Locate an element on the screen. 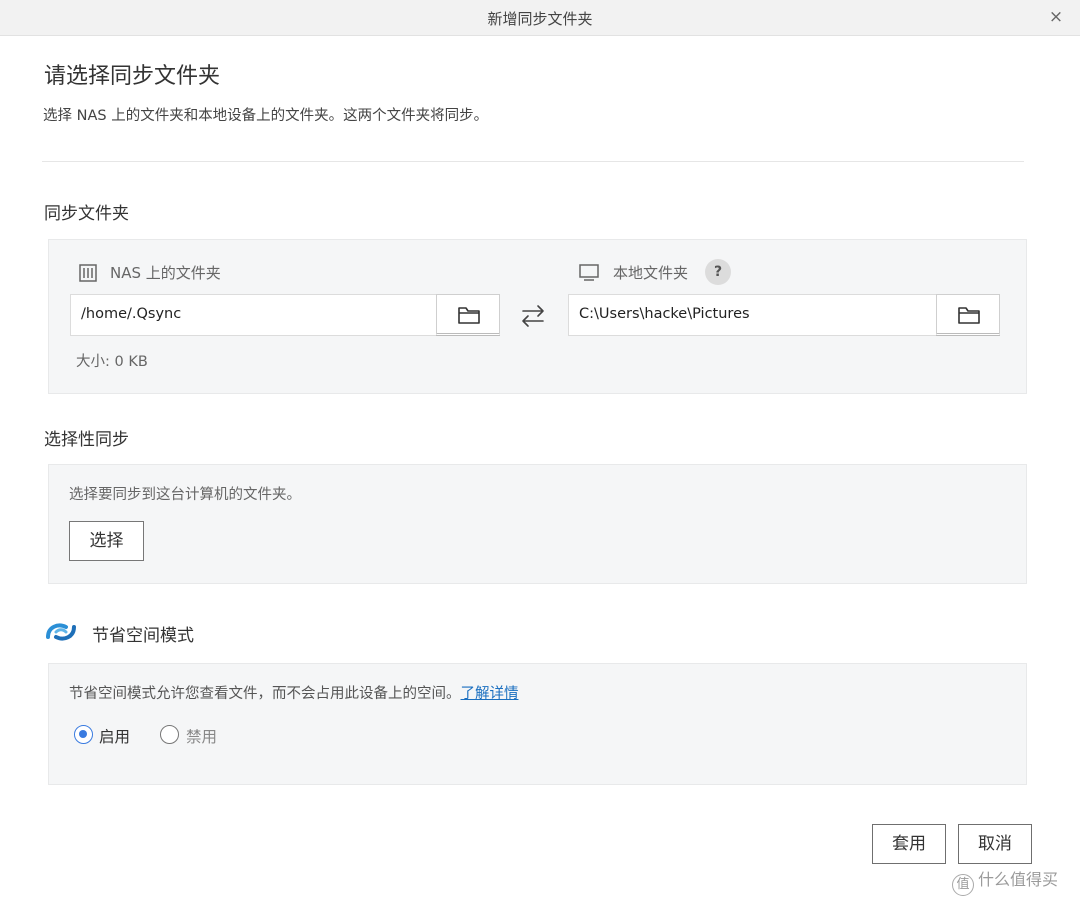 The width and height of the screenshot is (1080, 900). watermark: 值什么值得买 is located at coordinates (1005, 881).